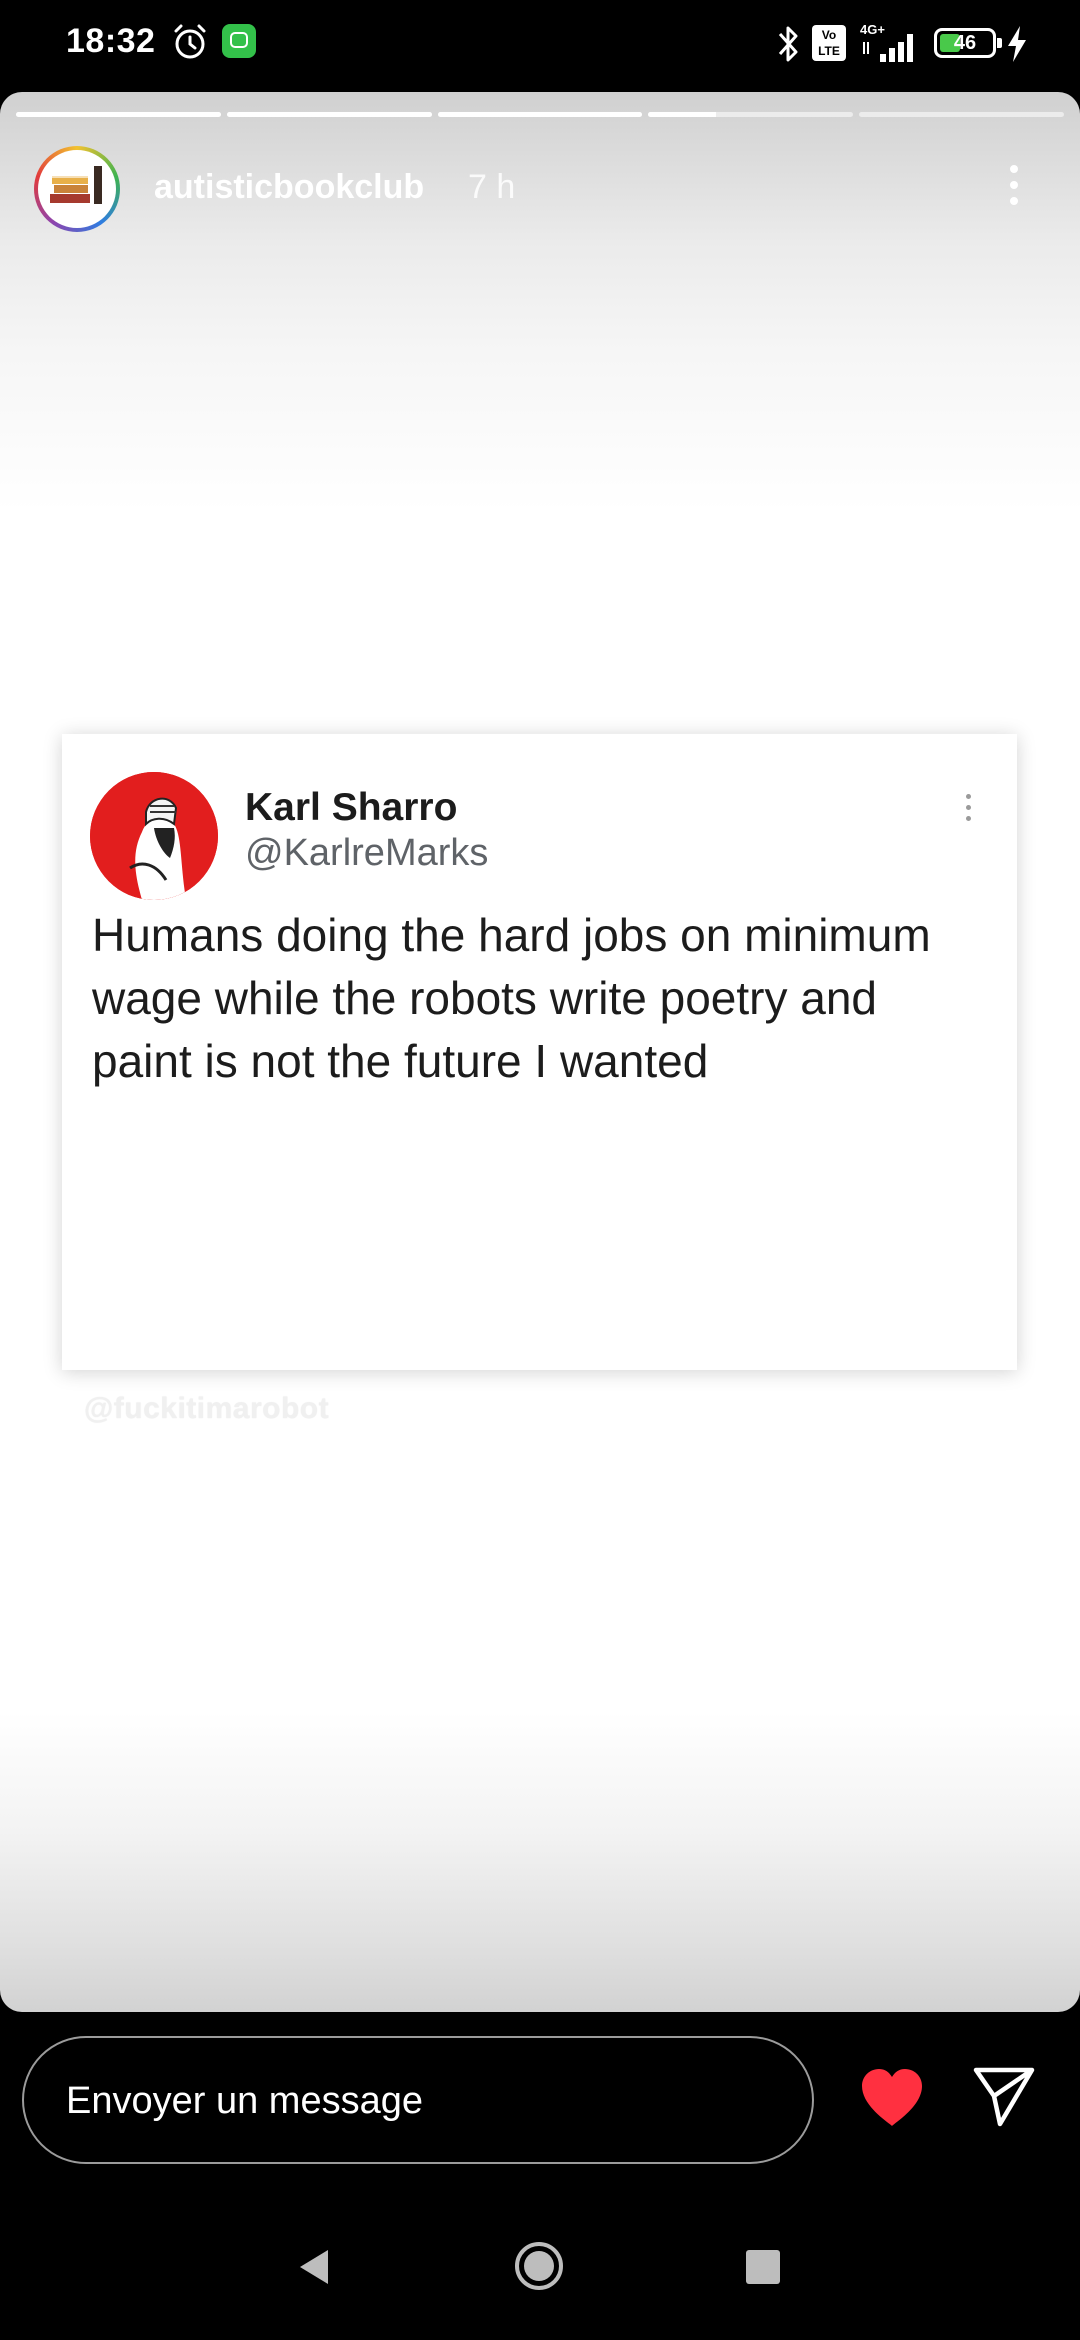 Image resolution: width=1080 pixels, height=2340 pixels. Describe the element at coordinates (289, 187) in the screenshot. I see `story-username: autisticbookclub` at that location.